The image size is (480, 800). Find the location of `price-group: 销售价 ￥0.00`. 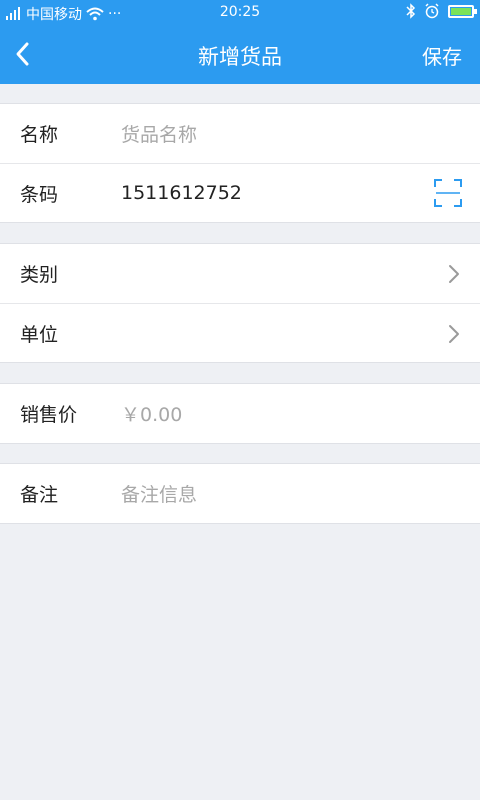

price-group: 销售价 ￥0.00 is located at coordinates (240, 413).